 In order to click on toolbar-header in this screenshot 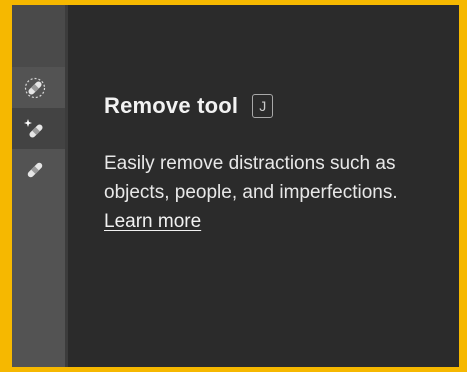, I will do `click(38, 36)`.